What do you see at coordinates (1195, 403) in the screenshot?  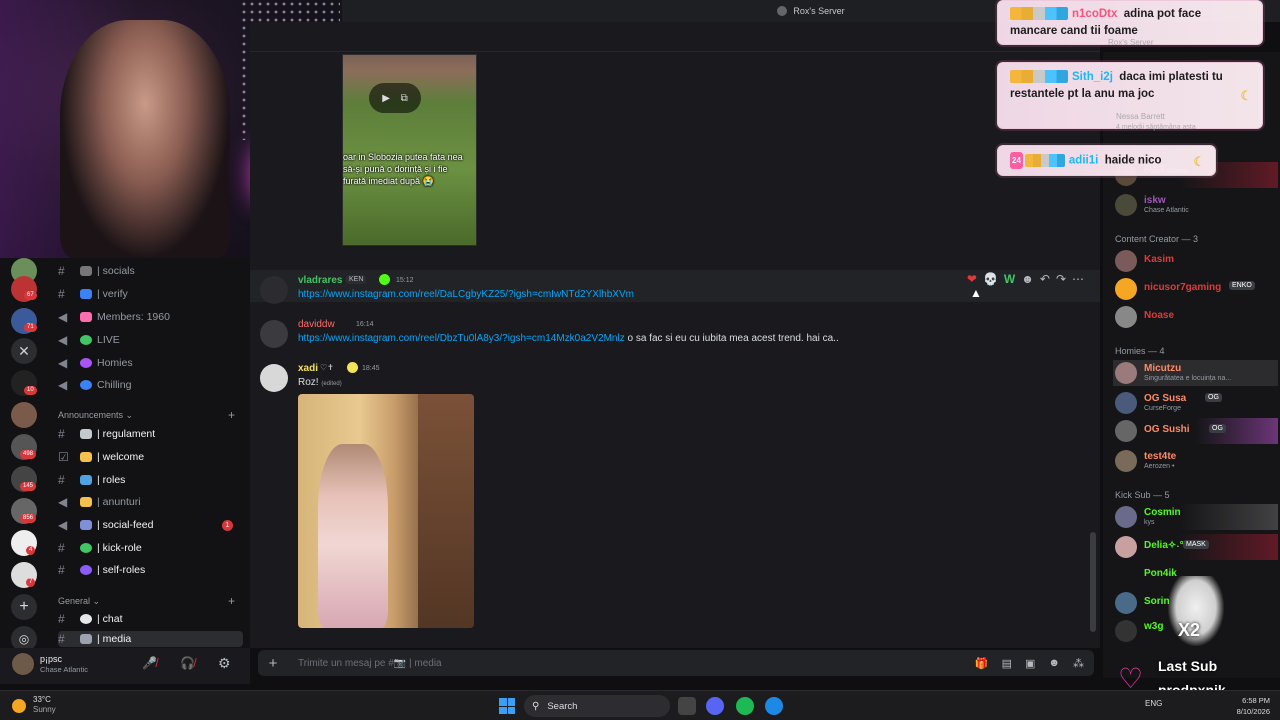 I see `member-item: OG Susa OG CurseForge` at bounding box center [1195, 403].